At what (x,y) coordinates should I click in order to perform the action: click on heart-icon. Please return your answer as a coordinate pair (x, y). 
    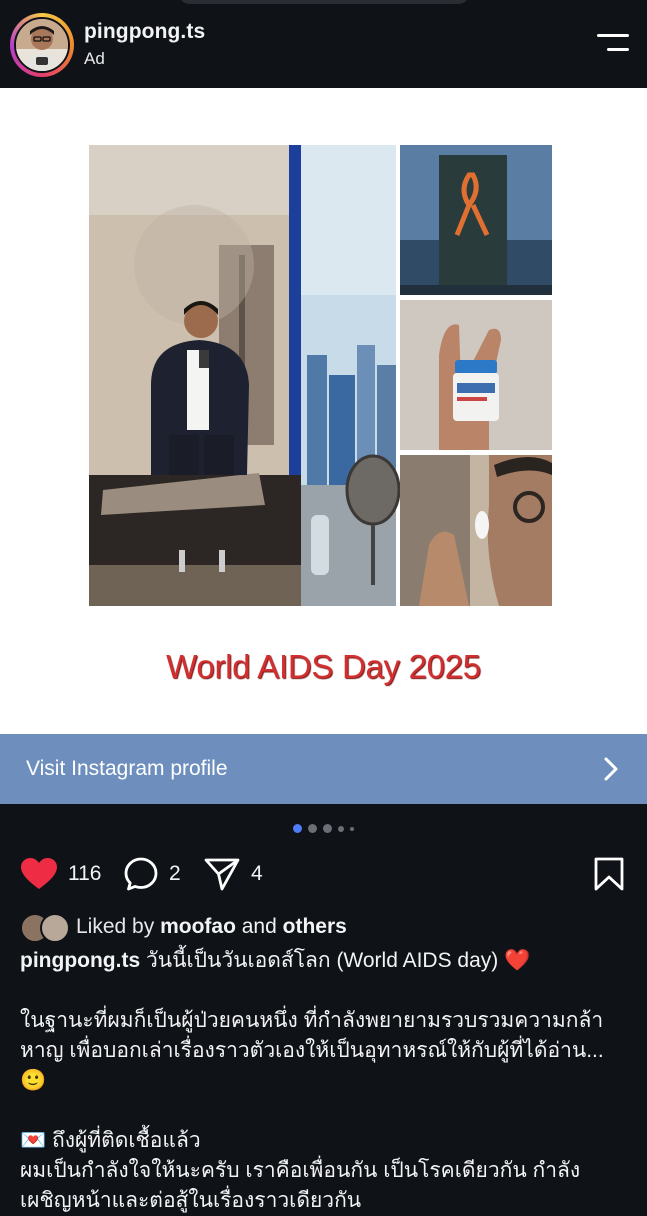
    Looking at the image, I should click on (39, 873).